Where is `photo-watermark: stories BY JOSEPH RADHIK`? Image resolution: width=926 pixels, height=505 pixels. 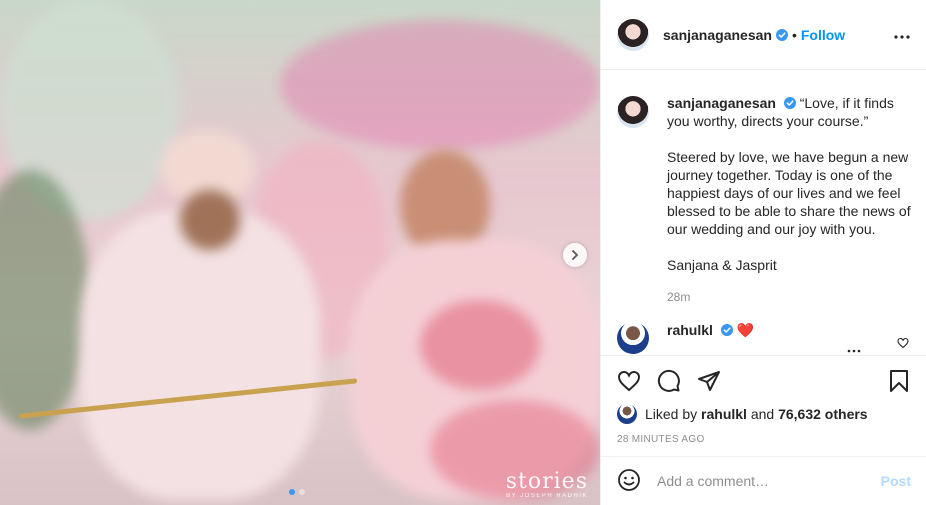 photo-watermark: stories BY JOSEPH RADHIK is located at coordinates (546, 484).